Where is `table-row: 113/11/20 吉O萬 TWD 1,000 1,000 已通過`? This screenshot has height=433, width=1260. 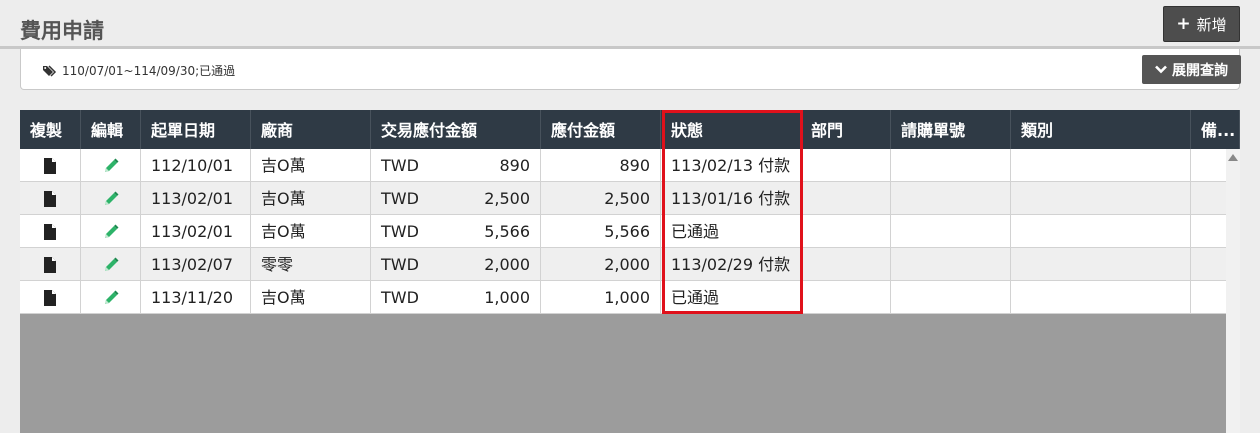
table-row: 113/11/20 吉O萬 TWD 1,000 1,000 已通過 is located at coordinates (630, 297).